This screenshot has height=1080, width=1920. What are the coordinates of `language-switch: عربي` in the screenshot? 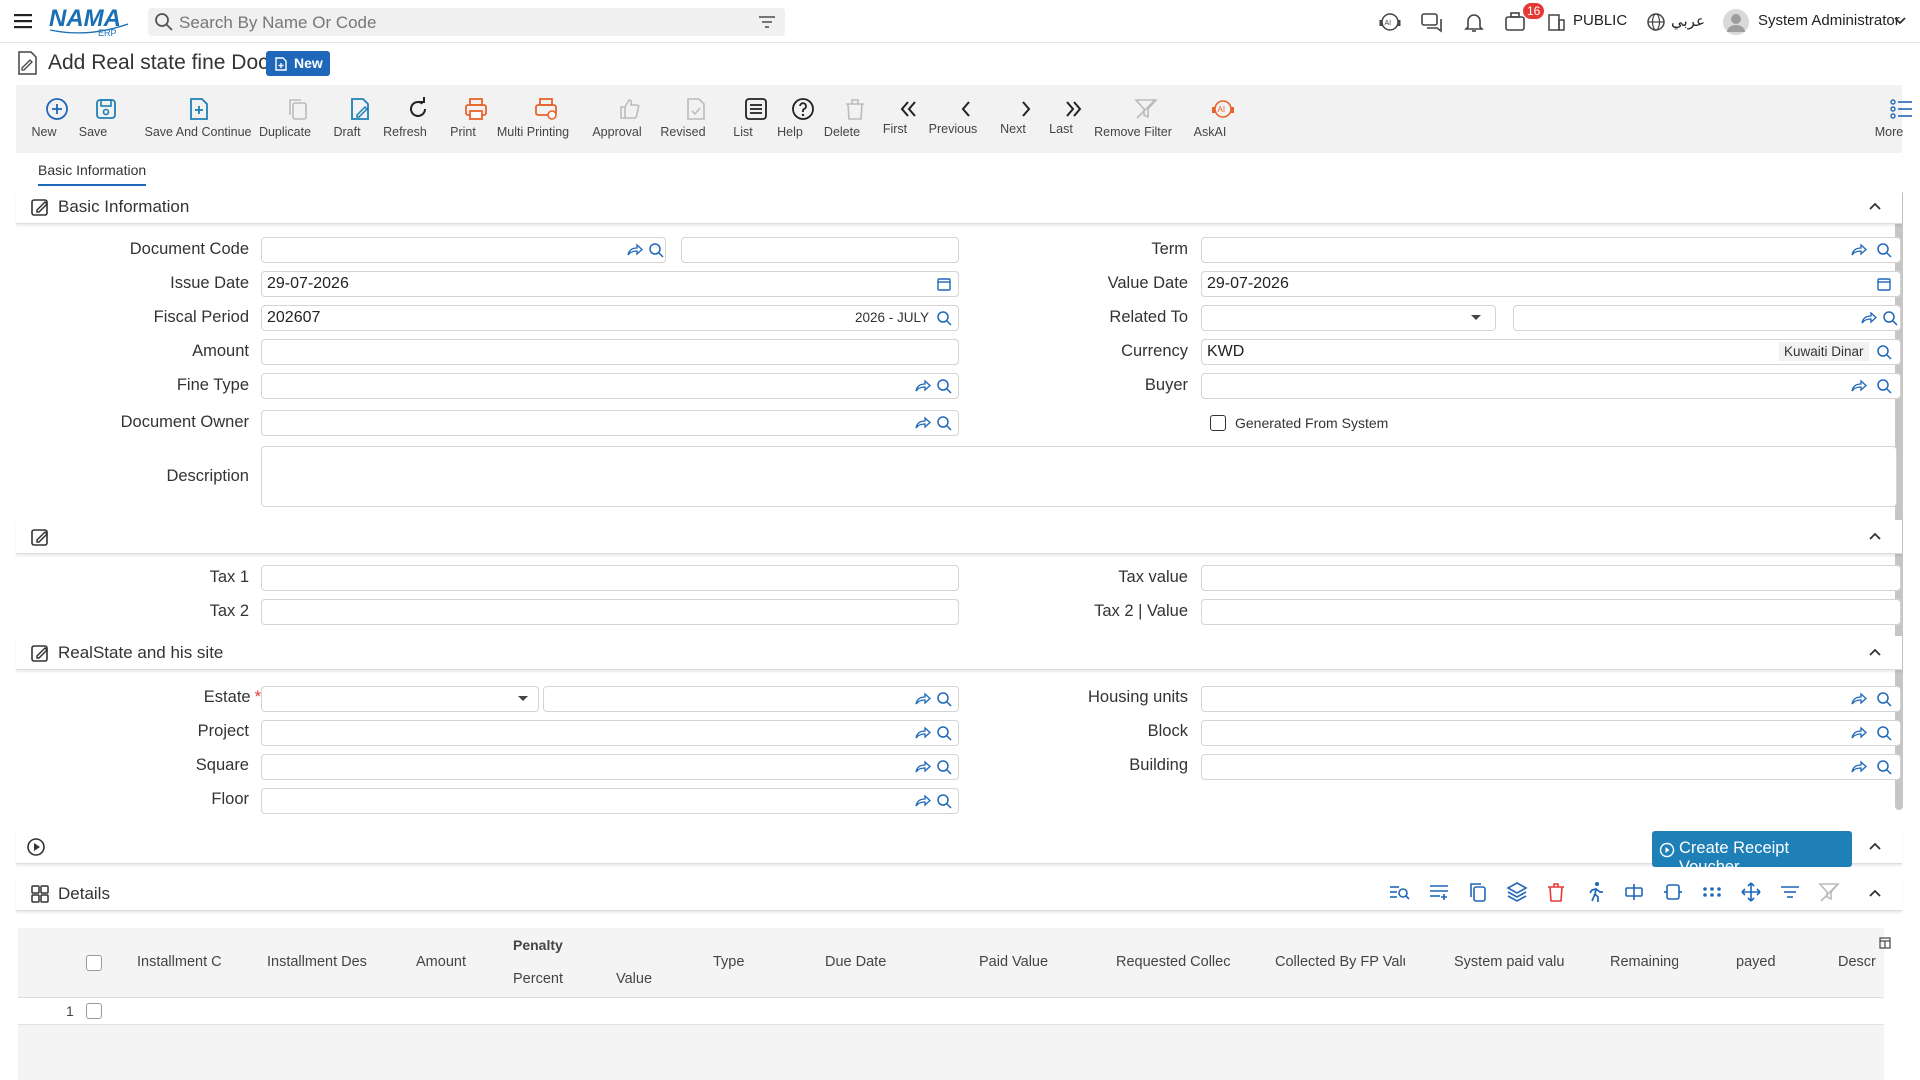 It's located at (1688, 21).